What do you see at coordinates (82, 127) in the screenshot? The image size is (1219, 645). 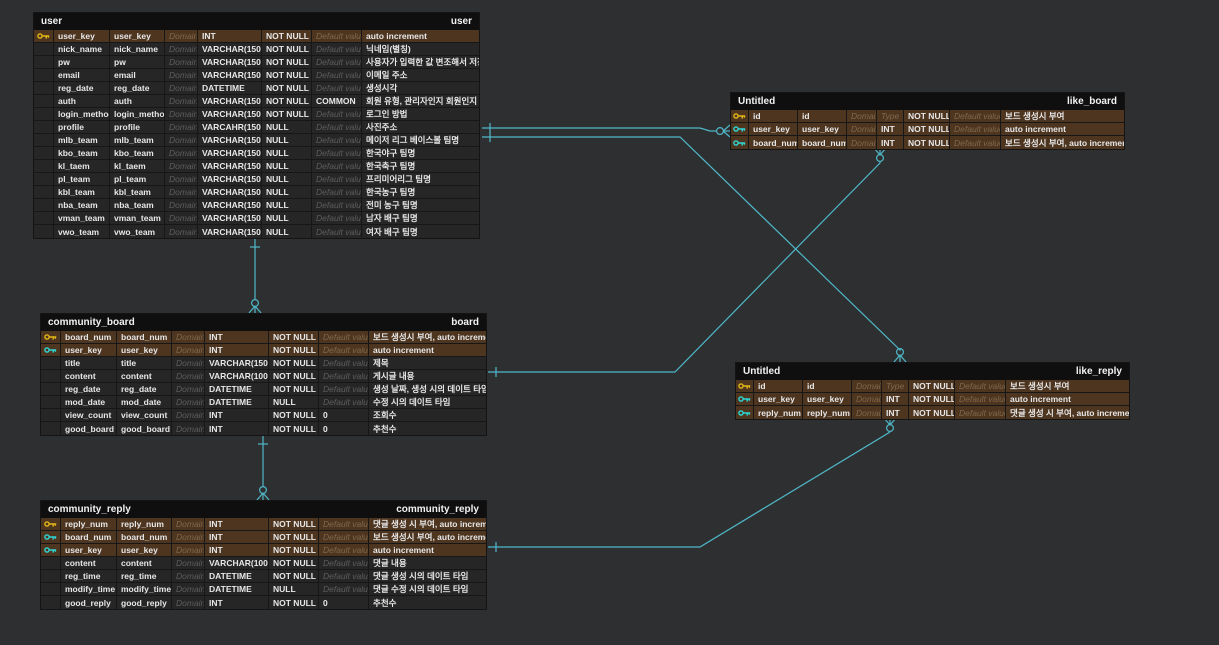 I see `column-name-cell: profile` at bounding box center [82, 127].